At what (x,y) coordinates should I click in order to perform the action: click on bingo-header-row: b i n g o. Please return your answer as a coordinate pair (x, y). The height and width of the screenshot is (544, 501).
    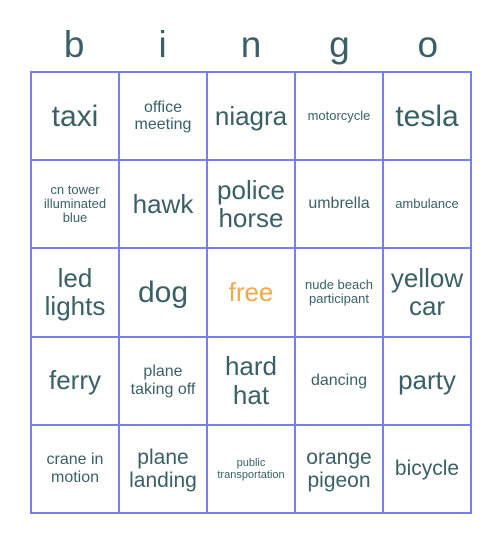
    Looking at the image, I should click on (251, 44).